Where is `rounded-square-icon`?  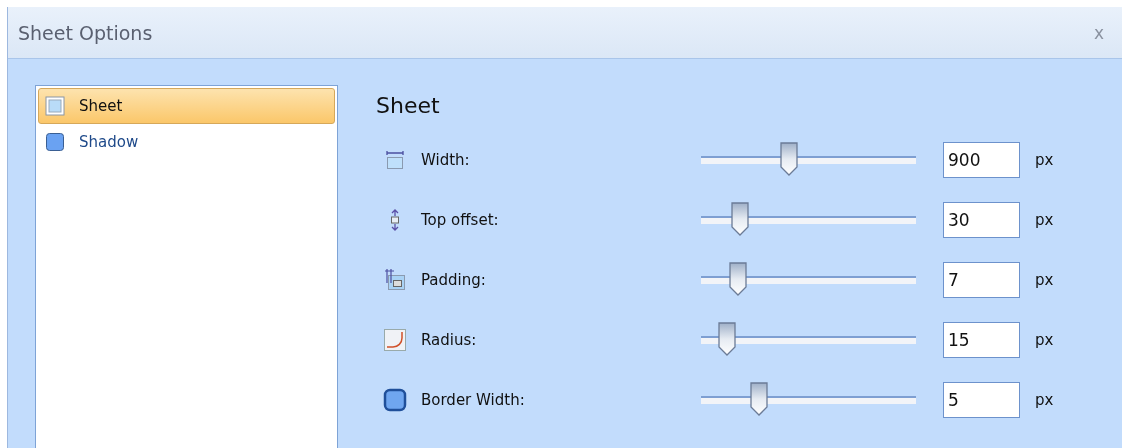 rounded-square-icon is located at coordinates (395, 400).